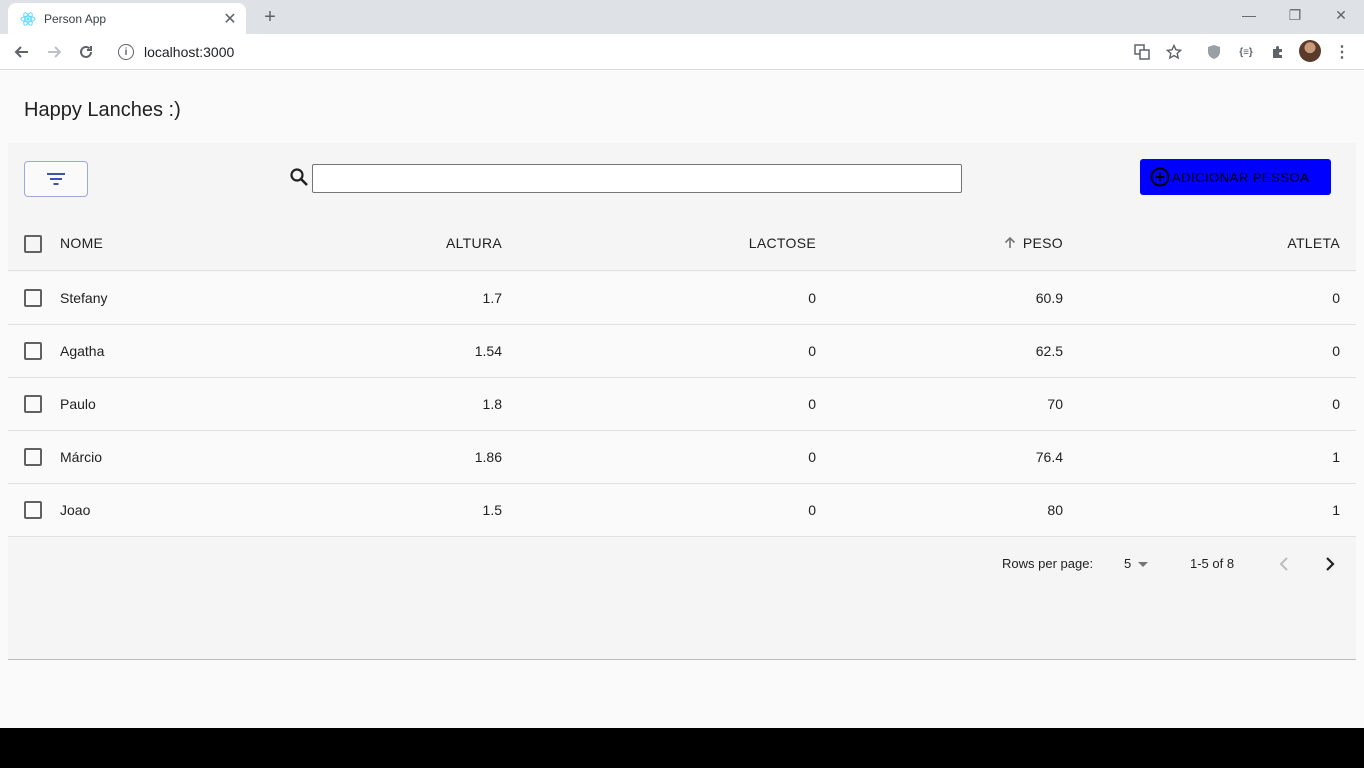 The height and width of the screenshot is (768, 1364). I want to click on tab-strip: Person App ✕ + — ❐ ✕, so click(682, 17).